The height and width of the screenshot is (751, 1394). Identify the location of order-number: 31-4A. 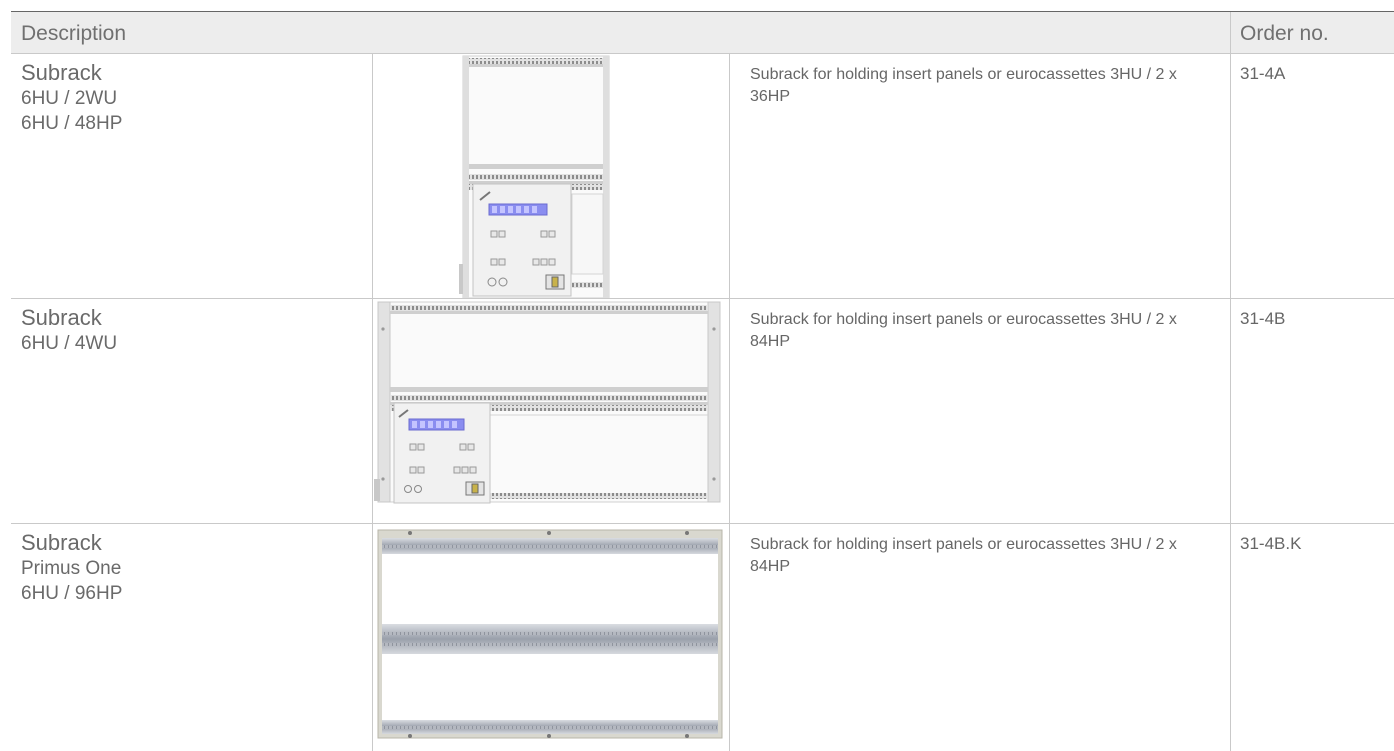
(1263, 73).